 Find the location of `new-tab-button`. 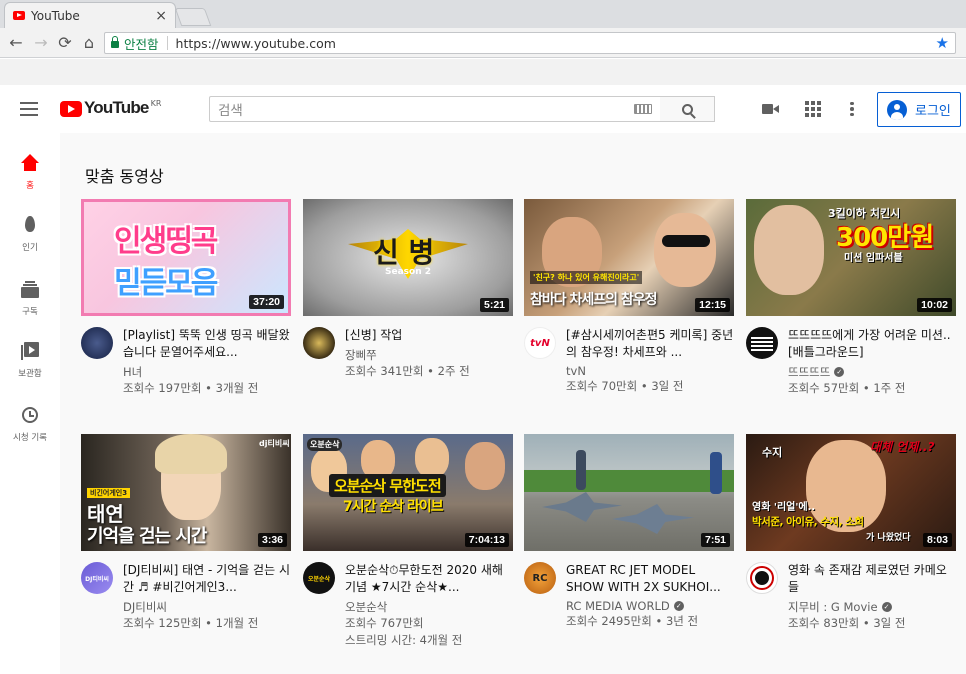

new-tab-button is located at coordinates (193, 17).